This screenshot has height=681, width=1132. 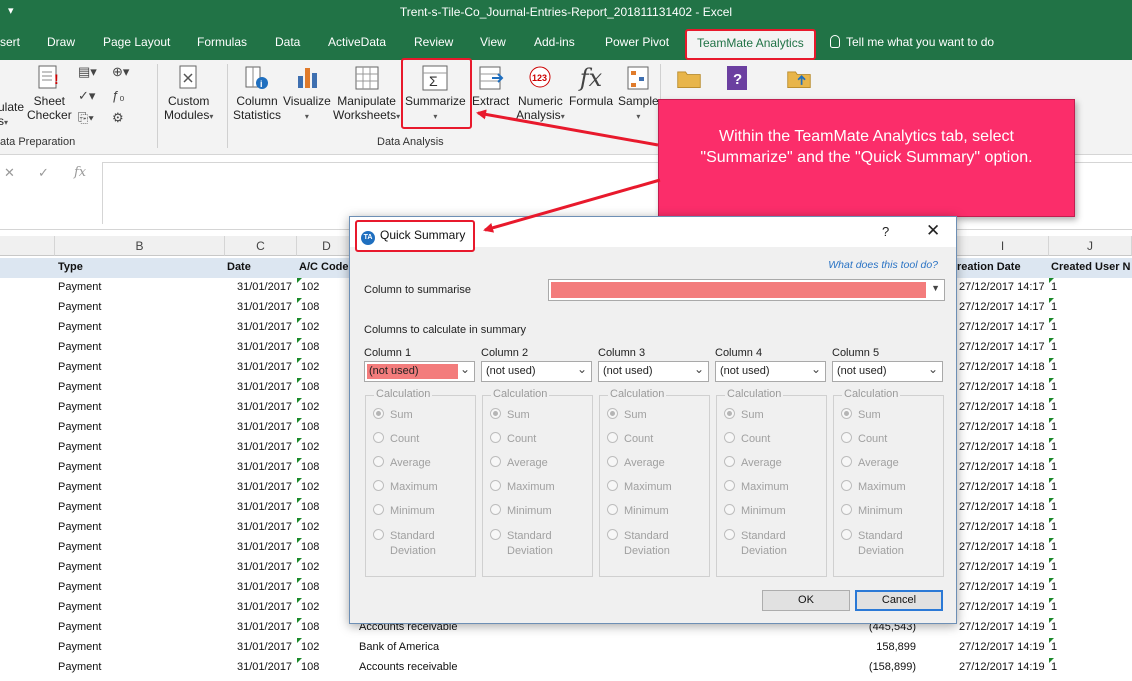 What do you see at coordinates (746, 290) in the screenshot?
I see `column-to-summarise-select: ▼` at bounding box center [746, 290].